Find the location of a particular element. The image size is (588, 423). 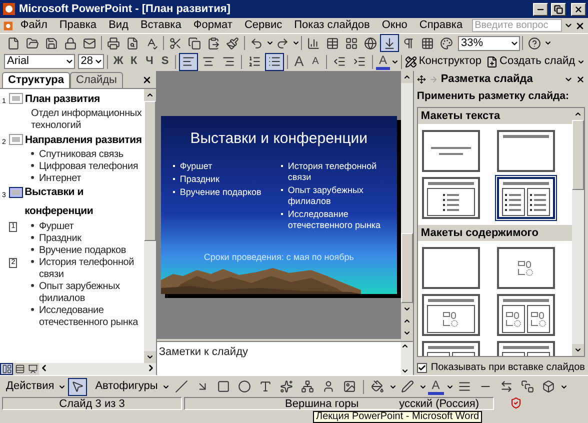

checkbox is located at coordinates (421, 367).